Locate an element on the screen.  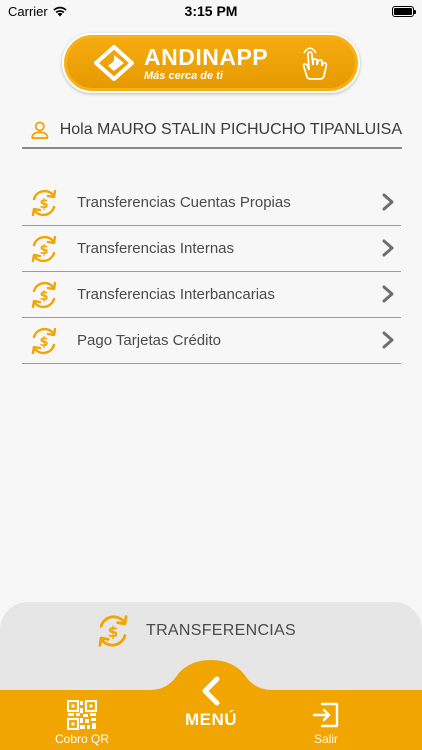
logo-tagline: Más cerca de ti is located at coordinates (183, 76).